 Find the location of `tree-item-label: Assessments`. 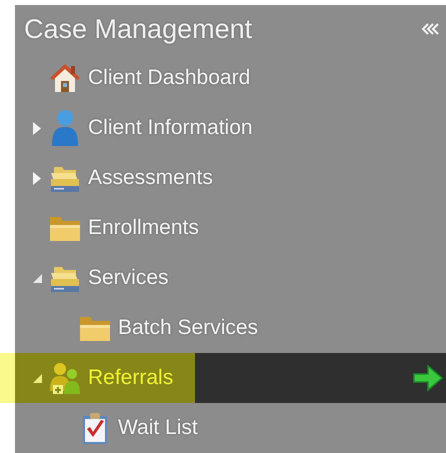

tree-item-label: Assessments is located at coordinates (150, 178).